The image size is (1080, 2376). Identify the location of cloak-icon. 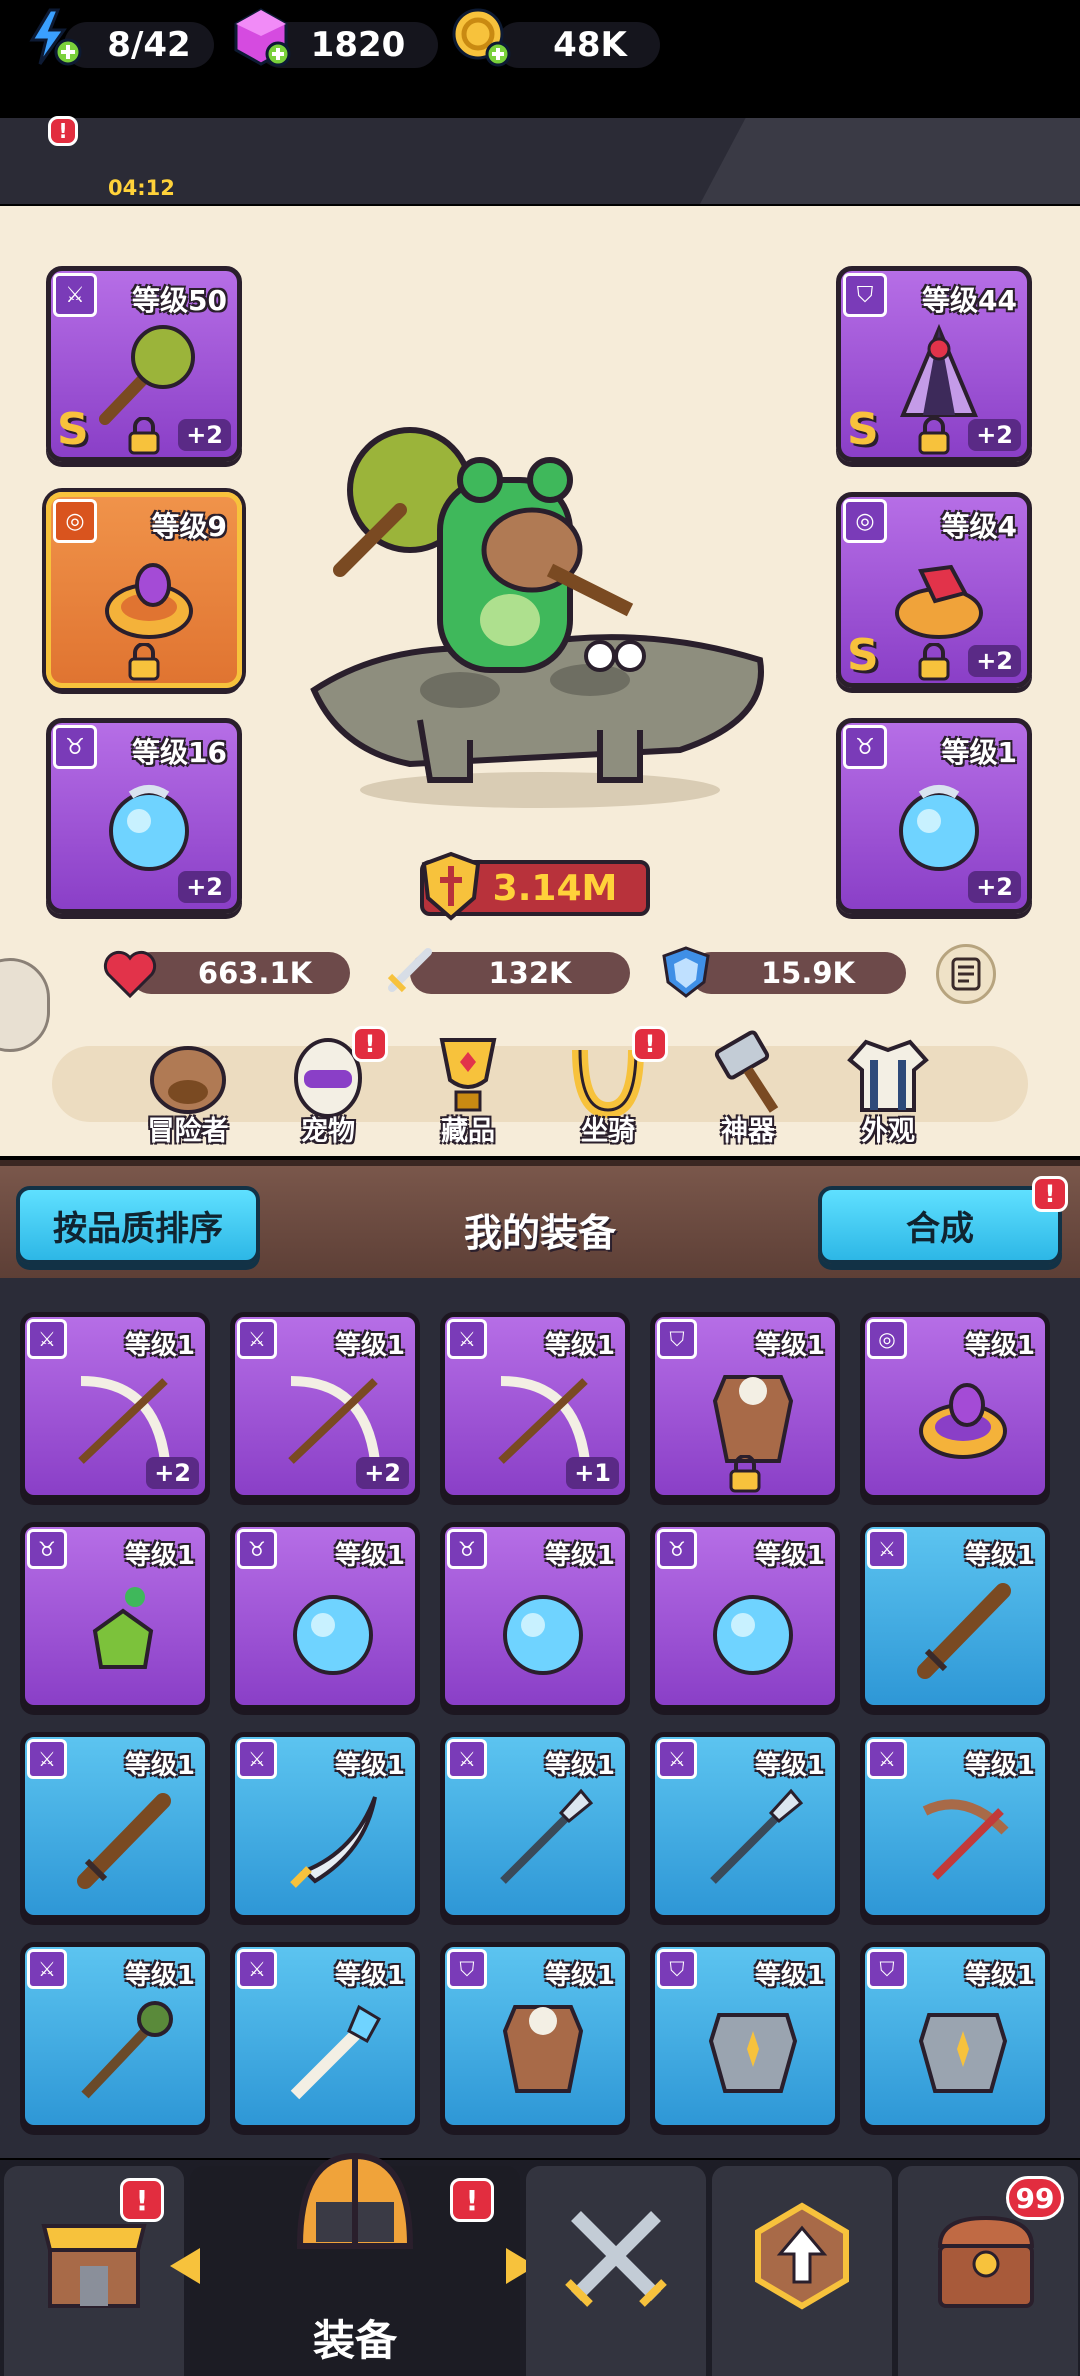
(939, 370).